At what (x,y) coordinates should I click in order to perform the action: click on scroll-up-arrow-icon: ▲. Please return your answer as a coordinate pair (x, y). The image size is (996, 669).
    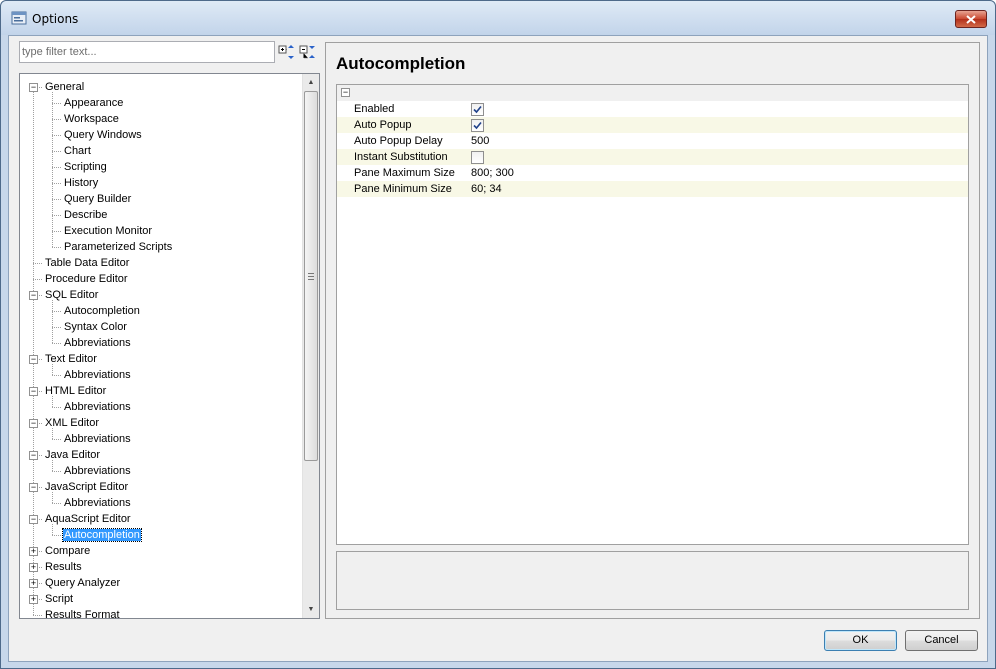
    Looking at the image, I should click on (311, 82).